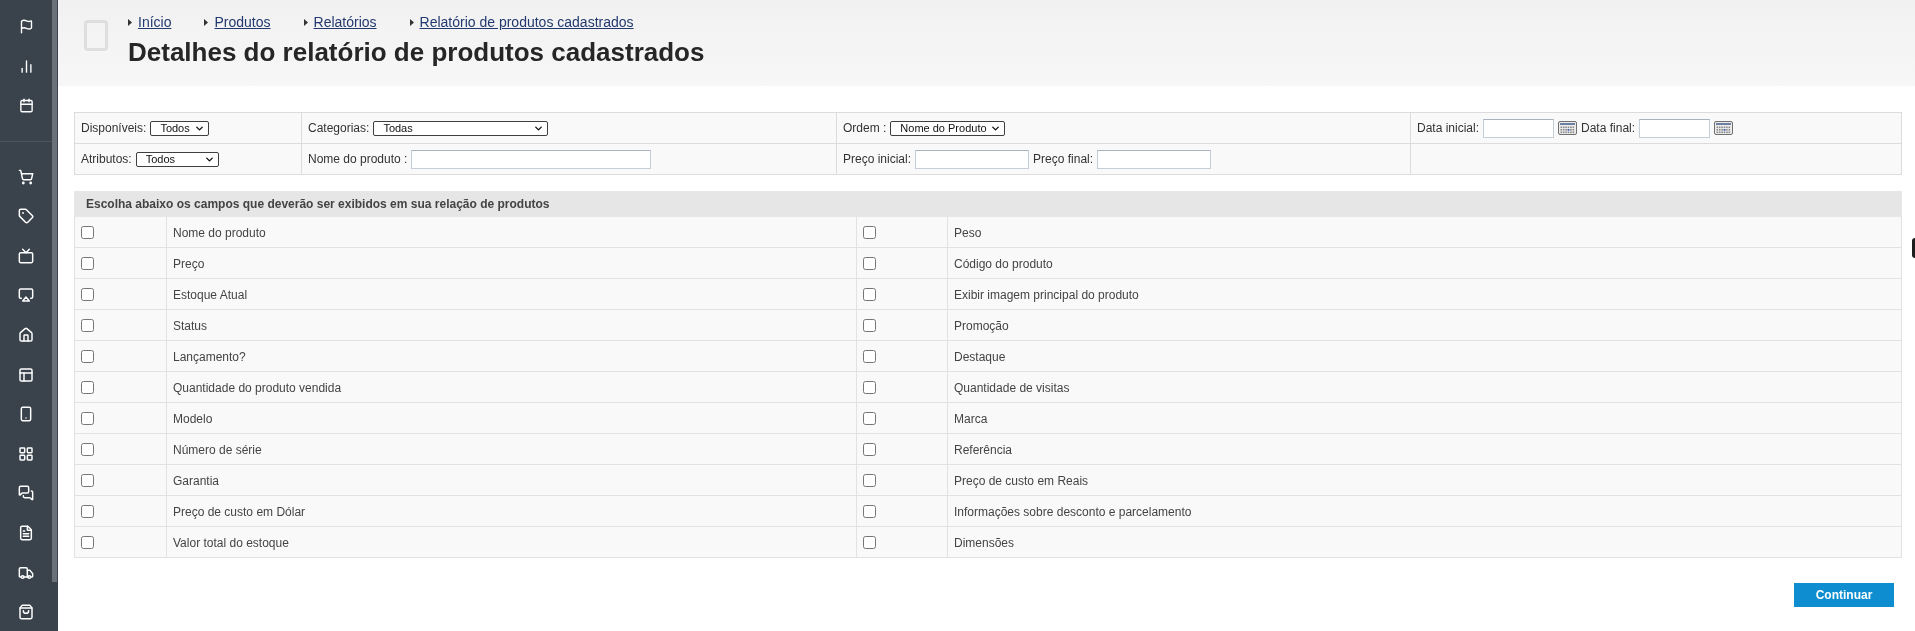 The height and width of the screenshot is (631, 1915). What do you see at coordinates (209, 357) in the screenshot?
I see `field-label: Lançamento?` at bounding box center [209, 357].